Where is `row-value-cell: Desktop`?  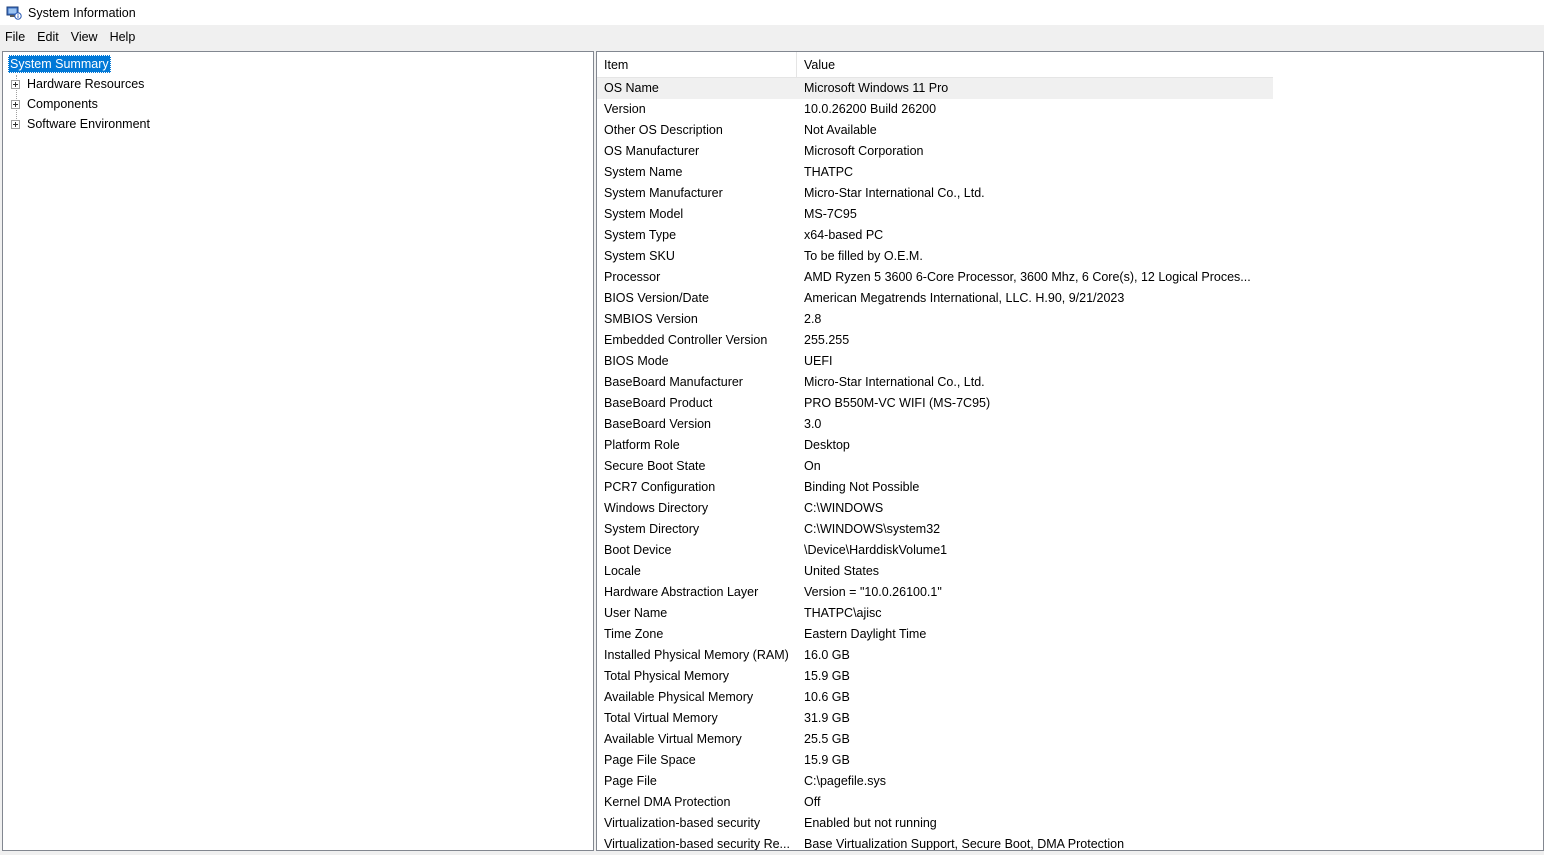 row-value-cell: Desktop is located at coordinates (827, 445).